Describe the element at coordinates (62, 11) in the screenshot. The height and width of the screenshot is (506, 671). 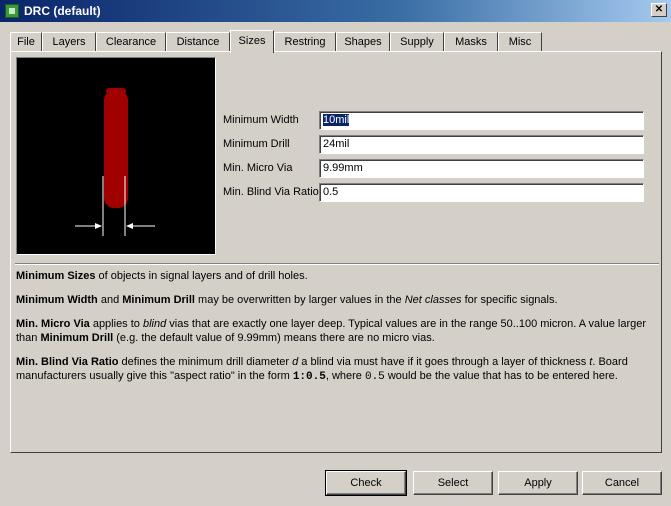
I see `window-title: DRC (default)` at that location.